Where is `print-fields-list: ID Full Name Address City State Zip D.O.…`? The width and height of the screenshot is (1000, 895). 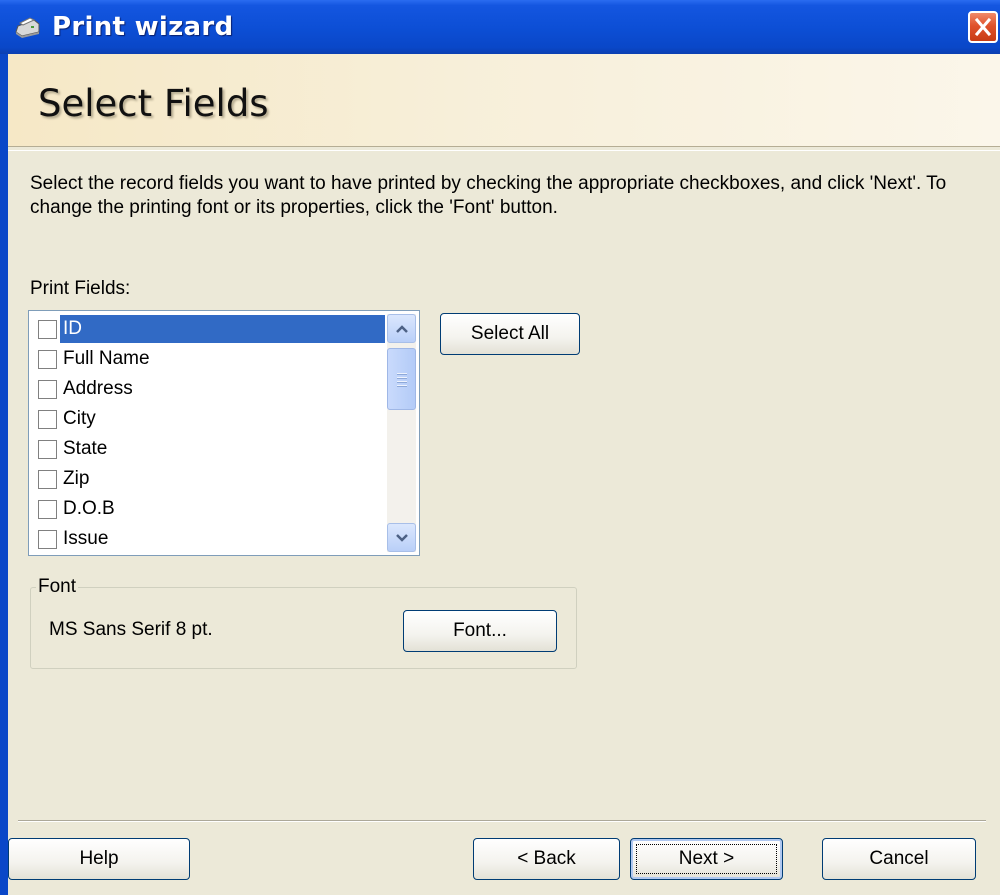
print-fields-list: ID Full Name Address City State Zip D.O.… is located at coordinates (224, 433).